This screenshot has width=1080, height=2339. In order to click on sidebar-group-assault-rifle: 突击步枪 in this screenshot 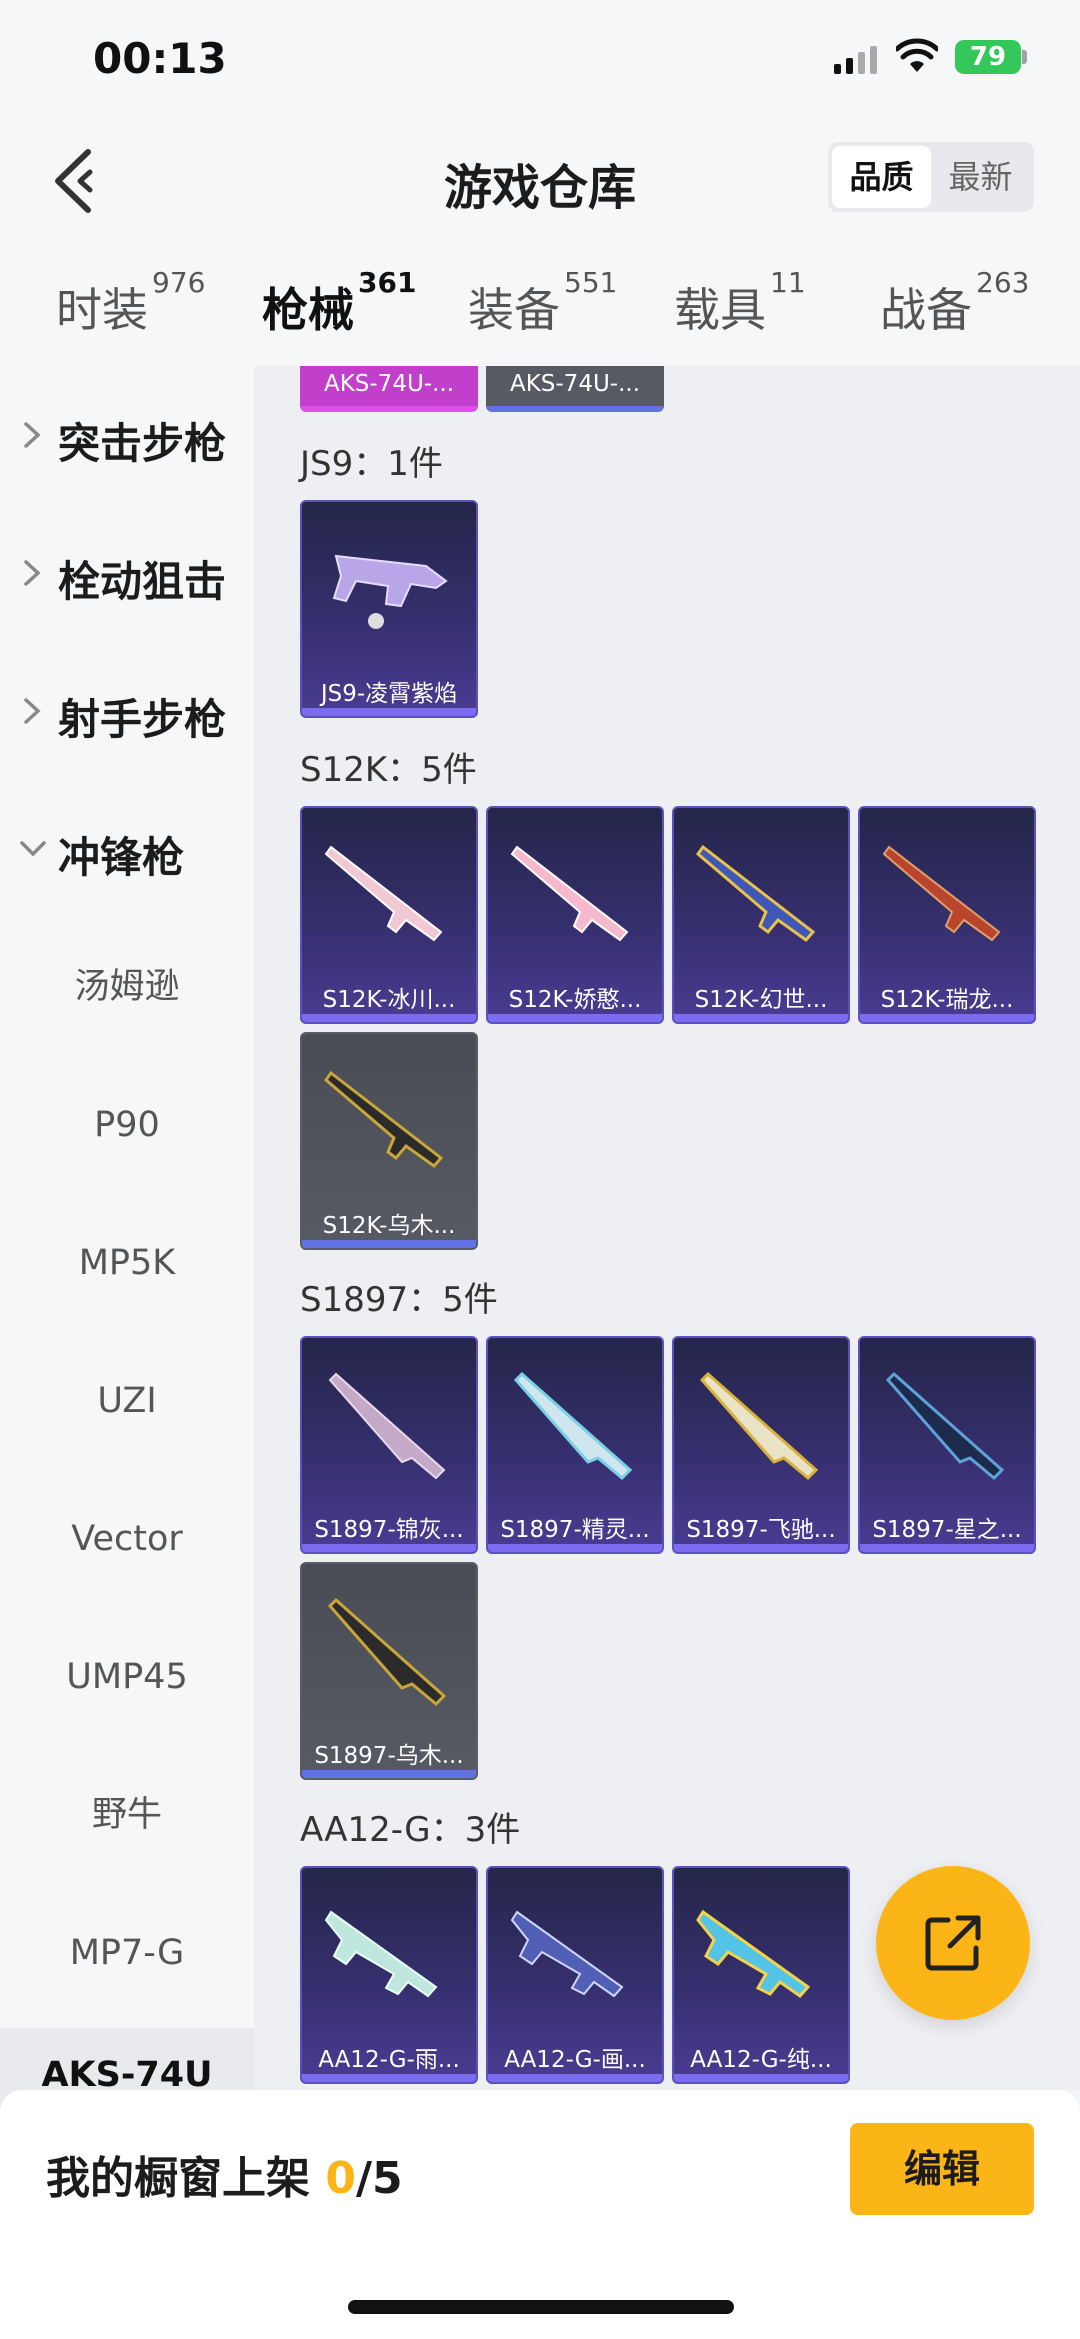, I will do `click(127, 435)`.